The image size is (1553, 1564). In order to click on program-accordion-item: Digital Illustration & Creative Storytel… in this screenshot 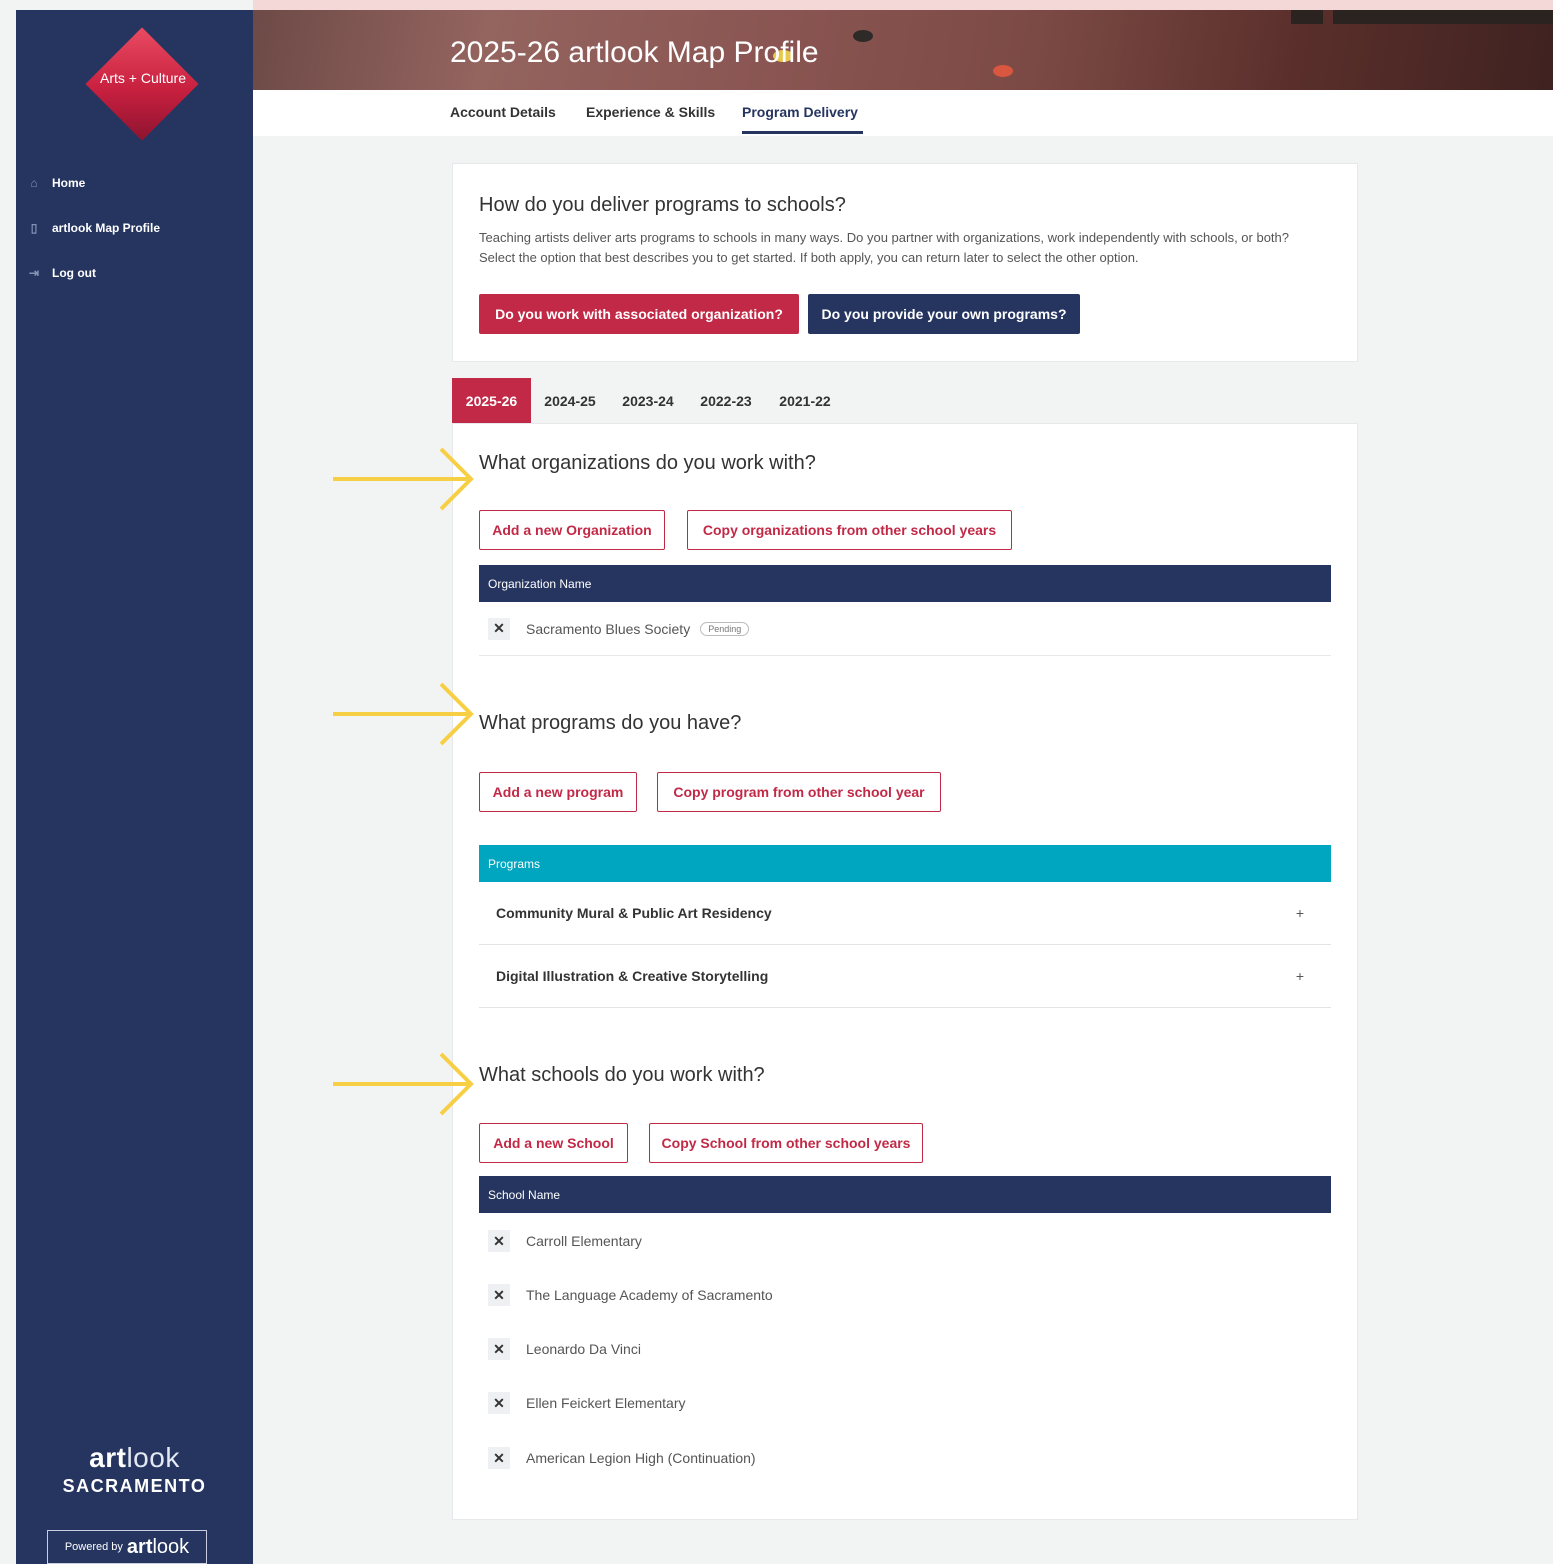, I will do `click(905, 976)`.